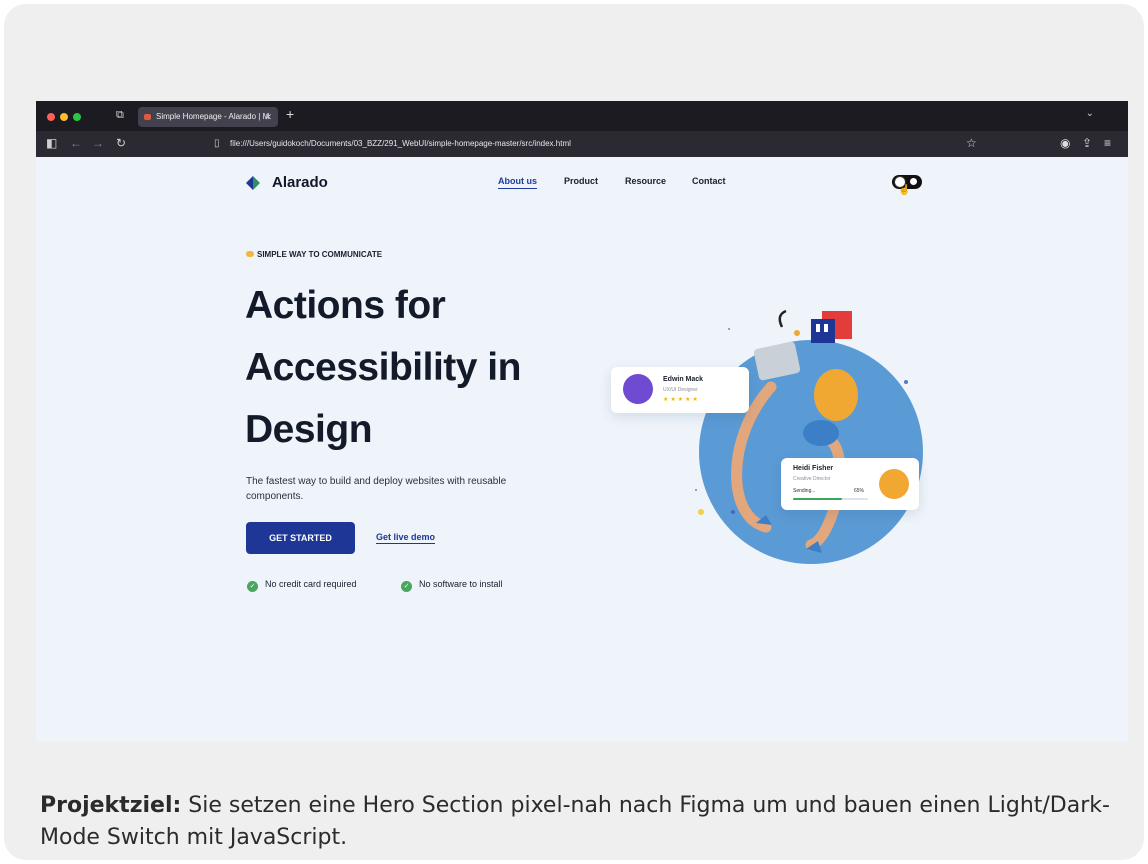 This screenshot has height=864, width=1148. Describe the element at coordinates (709, 181) in the screenshot. I see `nav-contact: Contact` at that location.